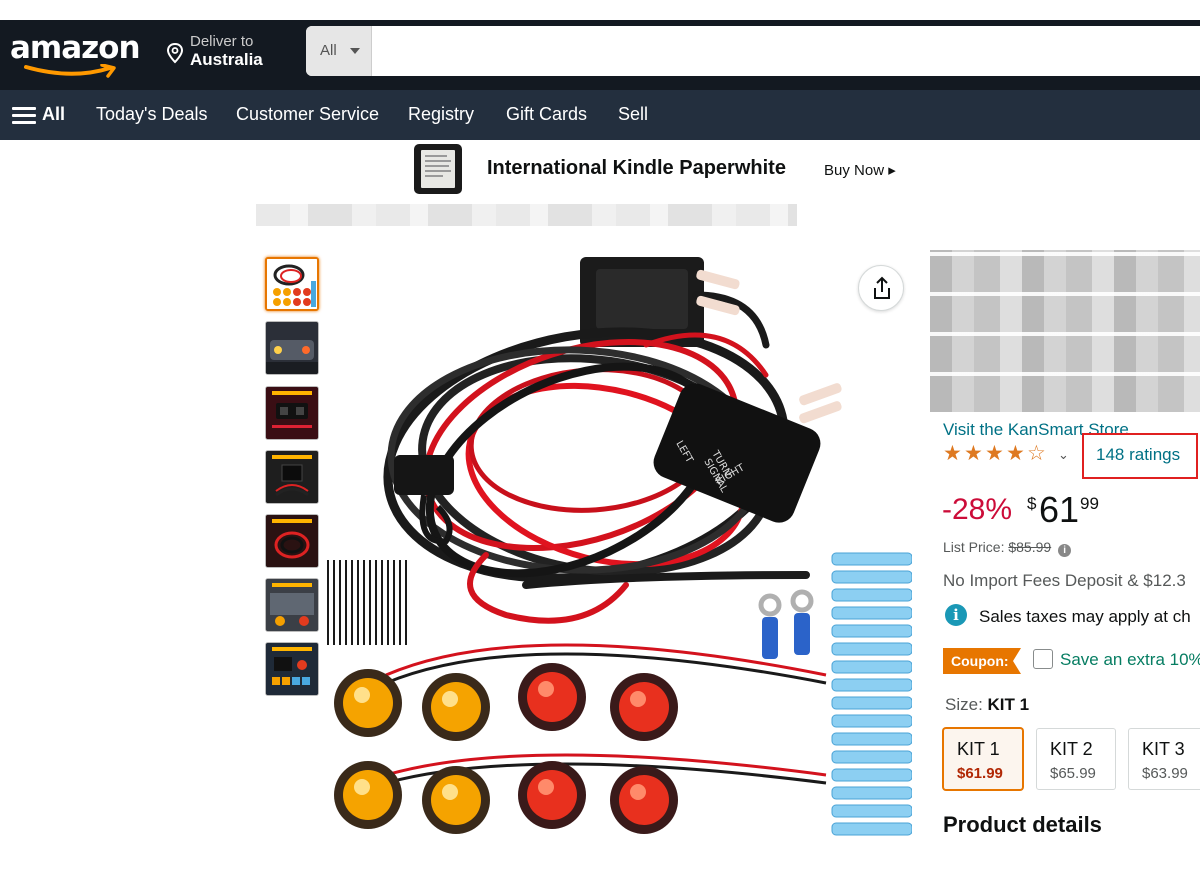 This screenshot has width=1200, height=870. I want to click on caret-down-icon, so click(355, 51).